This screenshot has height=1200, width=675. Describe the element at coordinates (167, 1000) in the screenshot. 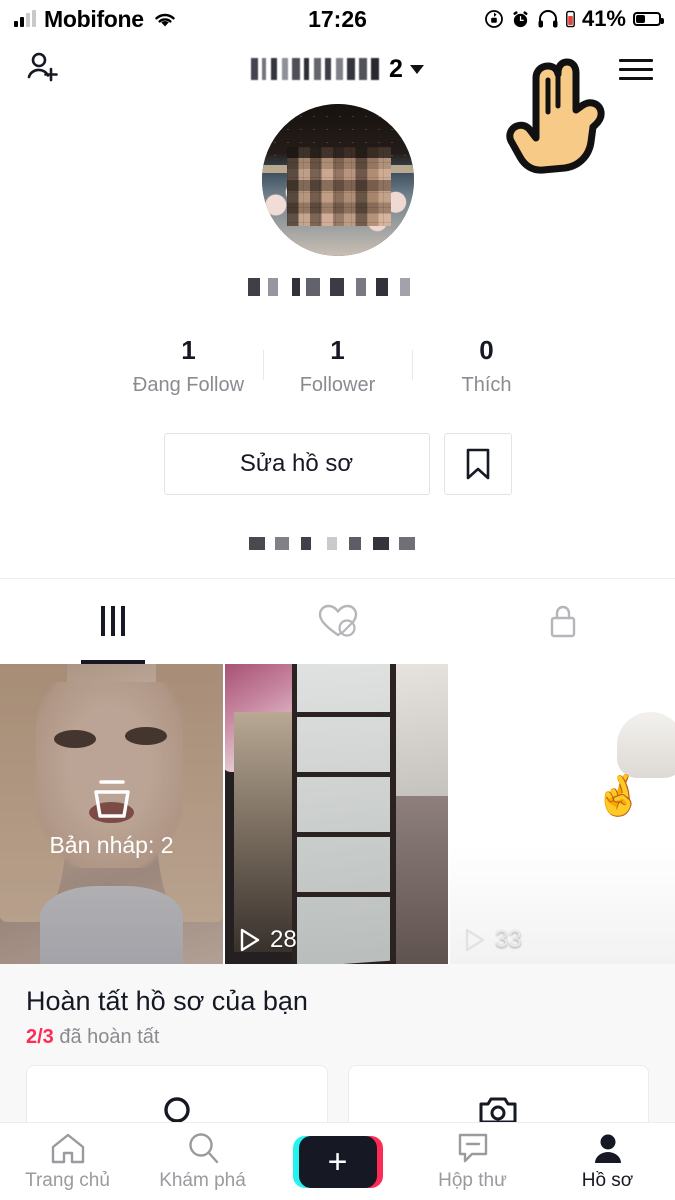

I see `complete-profile-title: Hoàn tất hồ sơ của bạn` at that location.